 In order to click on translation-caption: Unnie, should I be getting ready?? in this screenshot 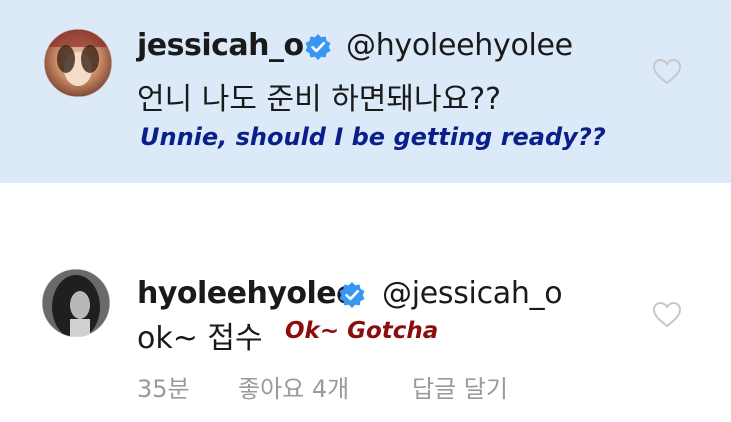, I will do `click(373, 137)`.